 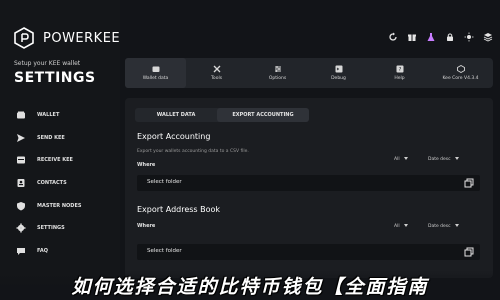 I want to click on sidebar-item-master-nodes: MASTER NODES, so click(x=60, y=205).